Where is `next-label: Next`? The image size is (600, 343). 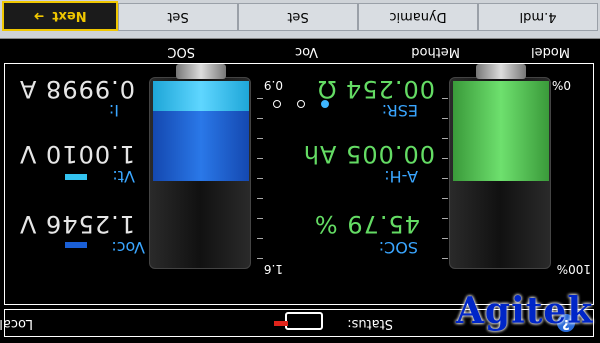 next-label: Next is located at coordinates (69, 16).